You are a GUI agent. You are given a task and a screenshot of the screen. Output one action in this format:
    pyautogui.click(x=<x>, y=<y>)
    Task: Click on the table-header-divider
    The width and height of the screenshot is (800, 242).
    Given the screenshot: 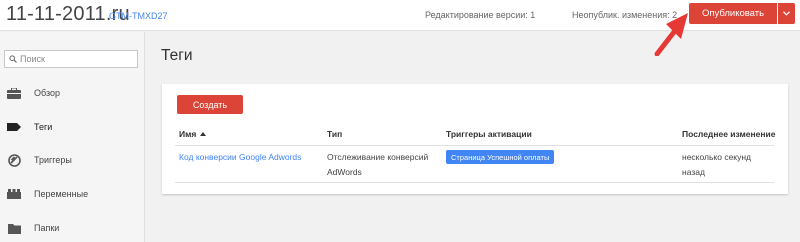 What is the action you would take?
    pyautogui.click(x=474, y=145)
    